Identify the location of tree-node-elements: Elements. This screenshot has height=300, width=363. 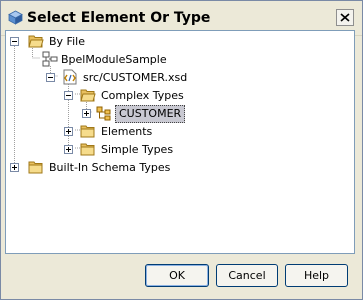
(164, 132).